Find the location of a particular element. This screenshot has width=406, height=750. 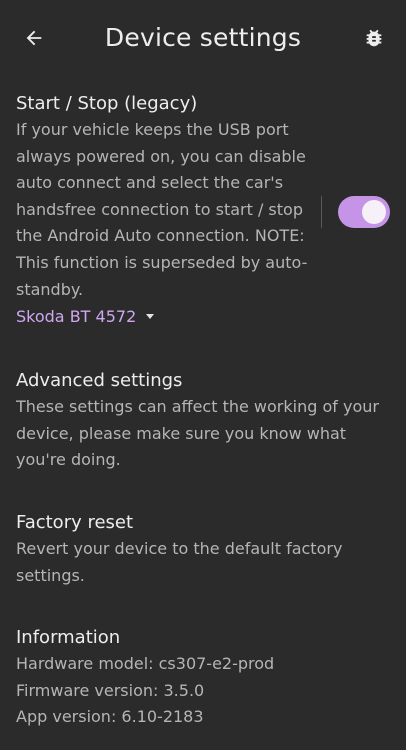

debug-button is located at coordinates (374, 38).